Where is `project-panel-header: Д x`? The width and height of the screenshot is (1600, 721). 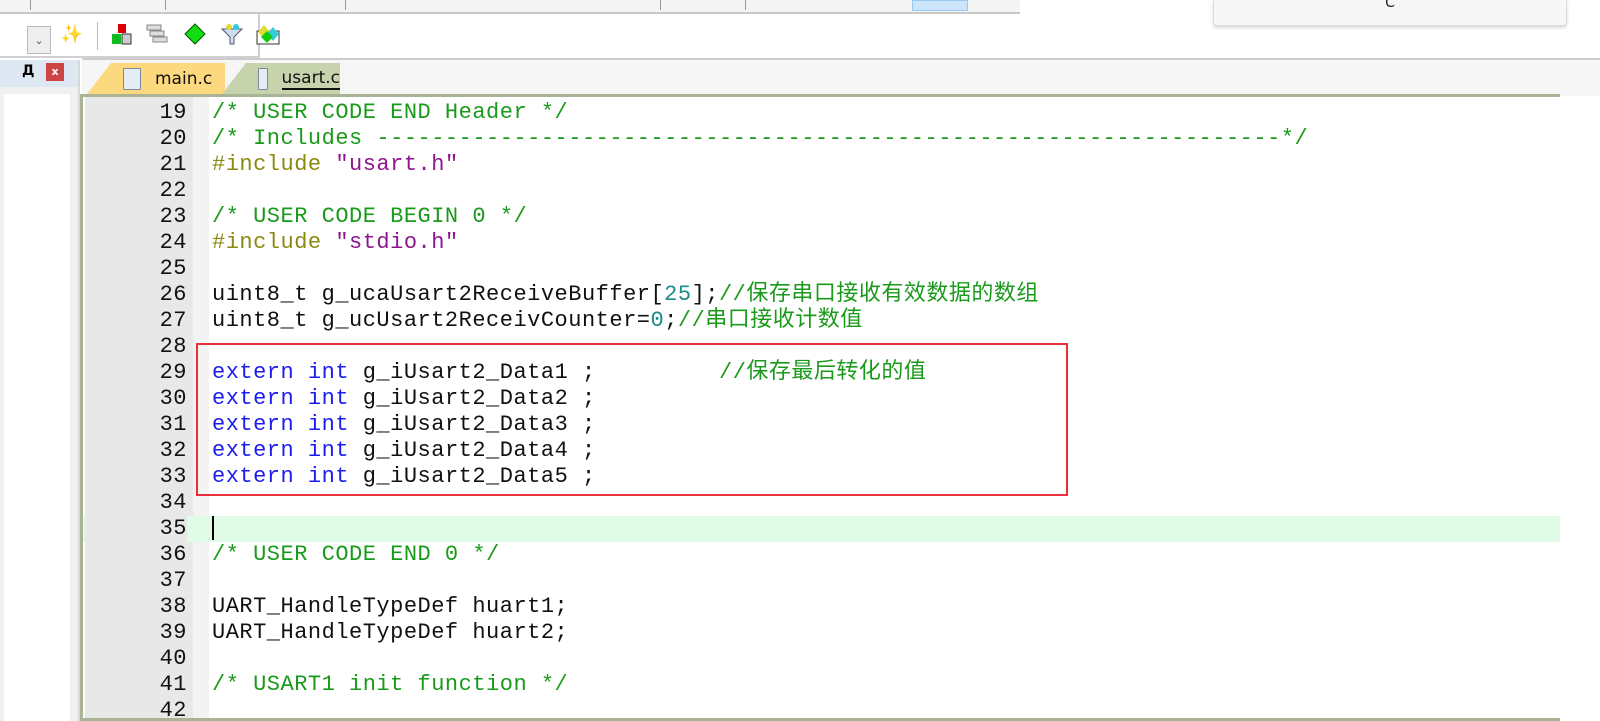 project-panel-header: Д x is located at coordinates (39, 73).